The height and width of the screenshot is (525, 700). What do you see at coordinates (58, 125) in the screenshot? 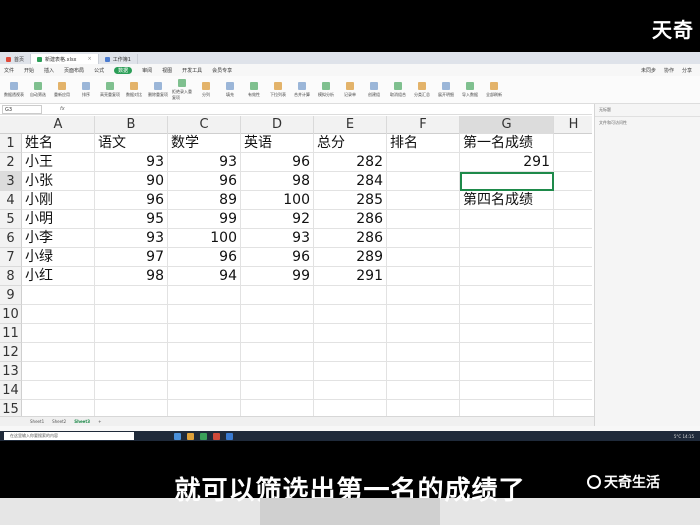
I see `column-header: A` at bounding box center [58, 125].